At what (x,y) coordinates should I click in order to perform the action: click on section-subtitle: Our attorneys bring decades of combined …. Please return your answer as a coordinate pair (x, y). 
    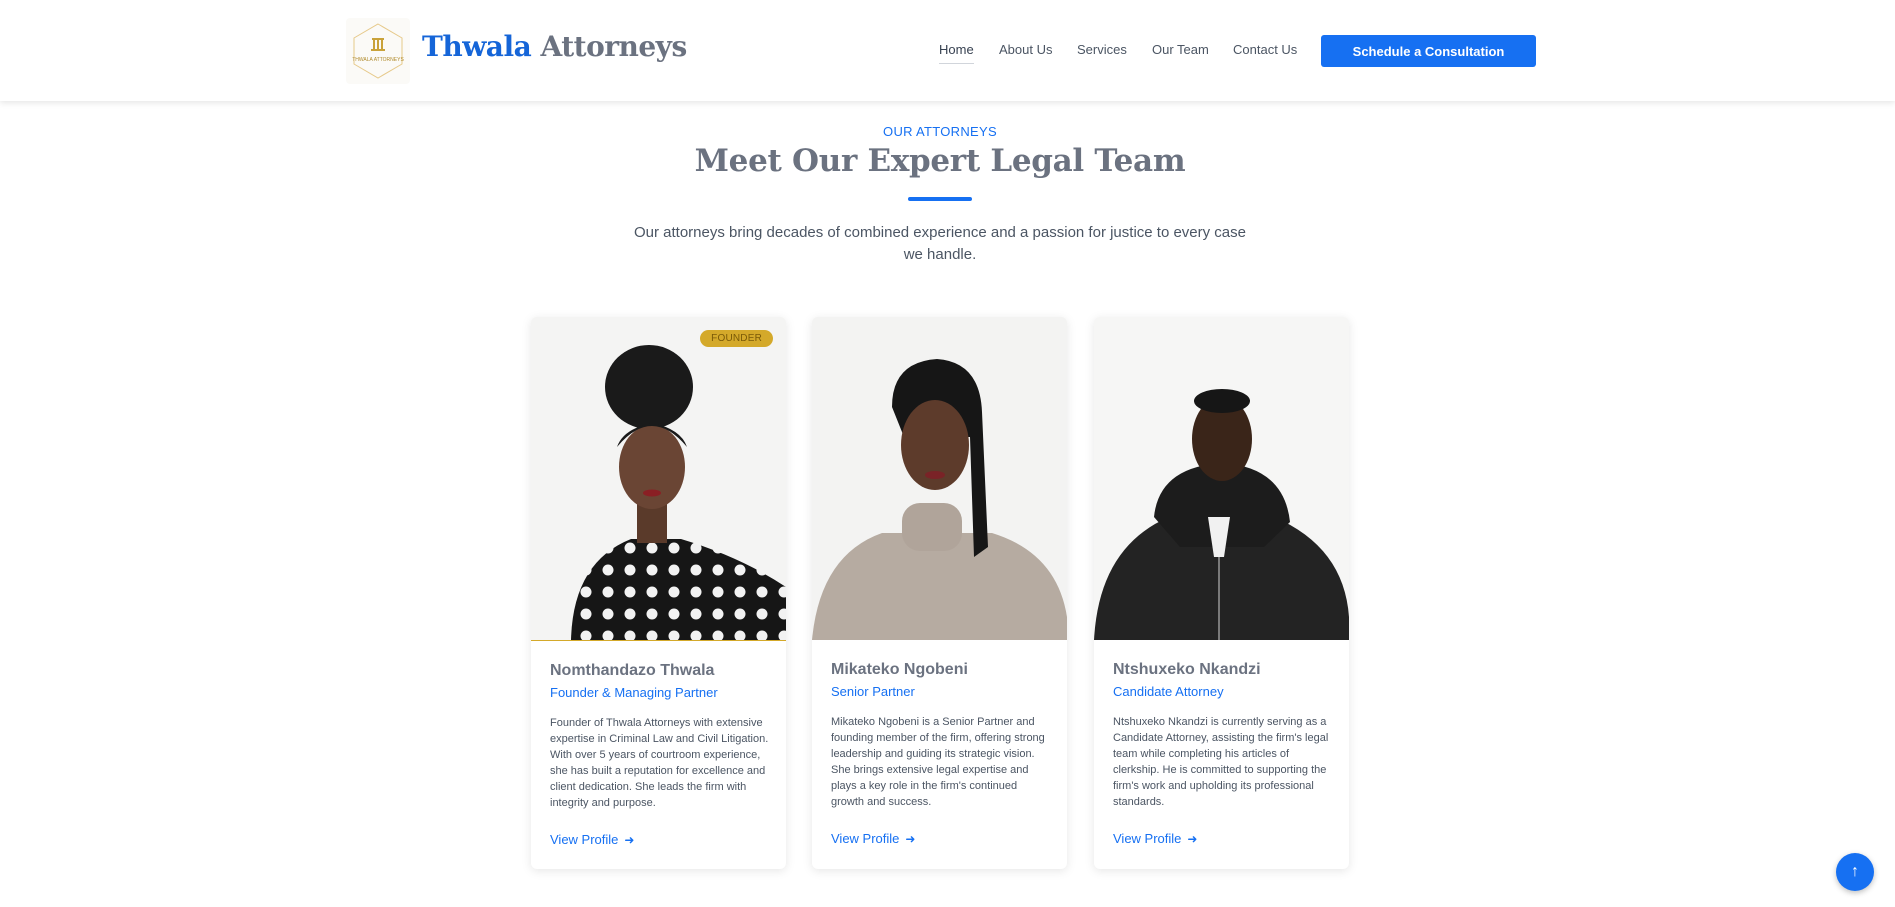
    Looking at the image, I should click on (939, 243).